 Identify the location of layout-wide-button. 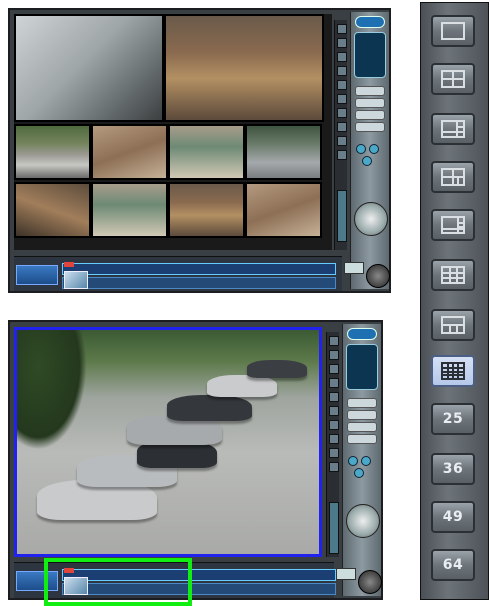
(453, 325).